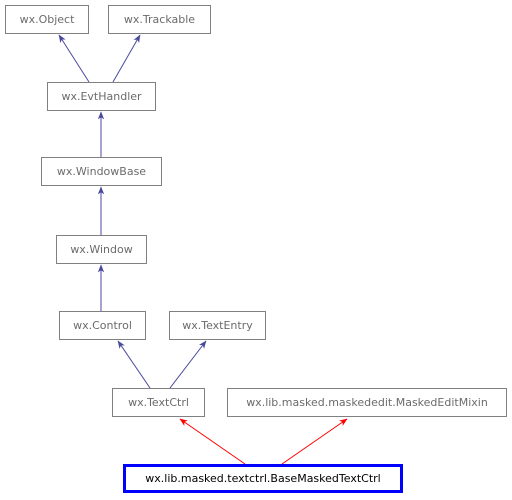 This screenshot has height=500, width=512. I want to click on class-node-wx-windowbase: wx.WindowBase, so click(101, 171).